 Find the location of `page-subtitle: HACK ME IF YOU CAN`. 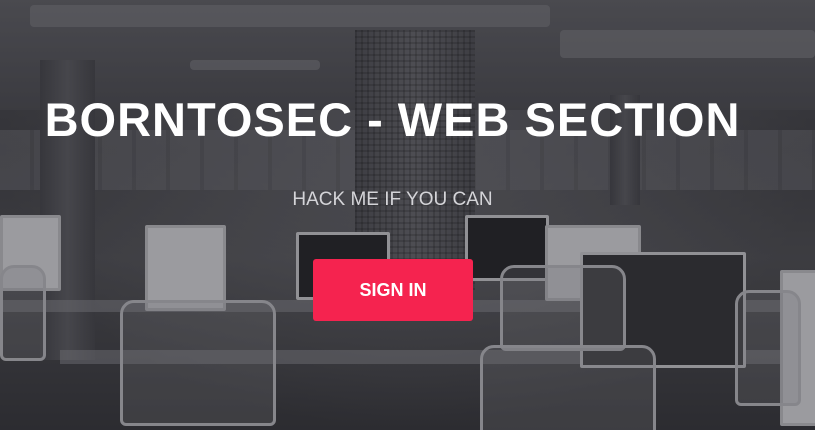

page-subtitle: HACK ME IF YOU CAN is located at coordinates (392, 199).